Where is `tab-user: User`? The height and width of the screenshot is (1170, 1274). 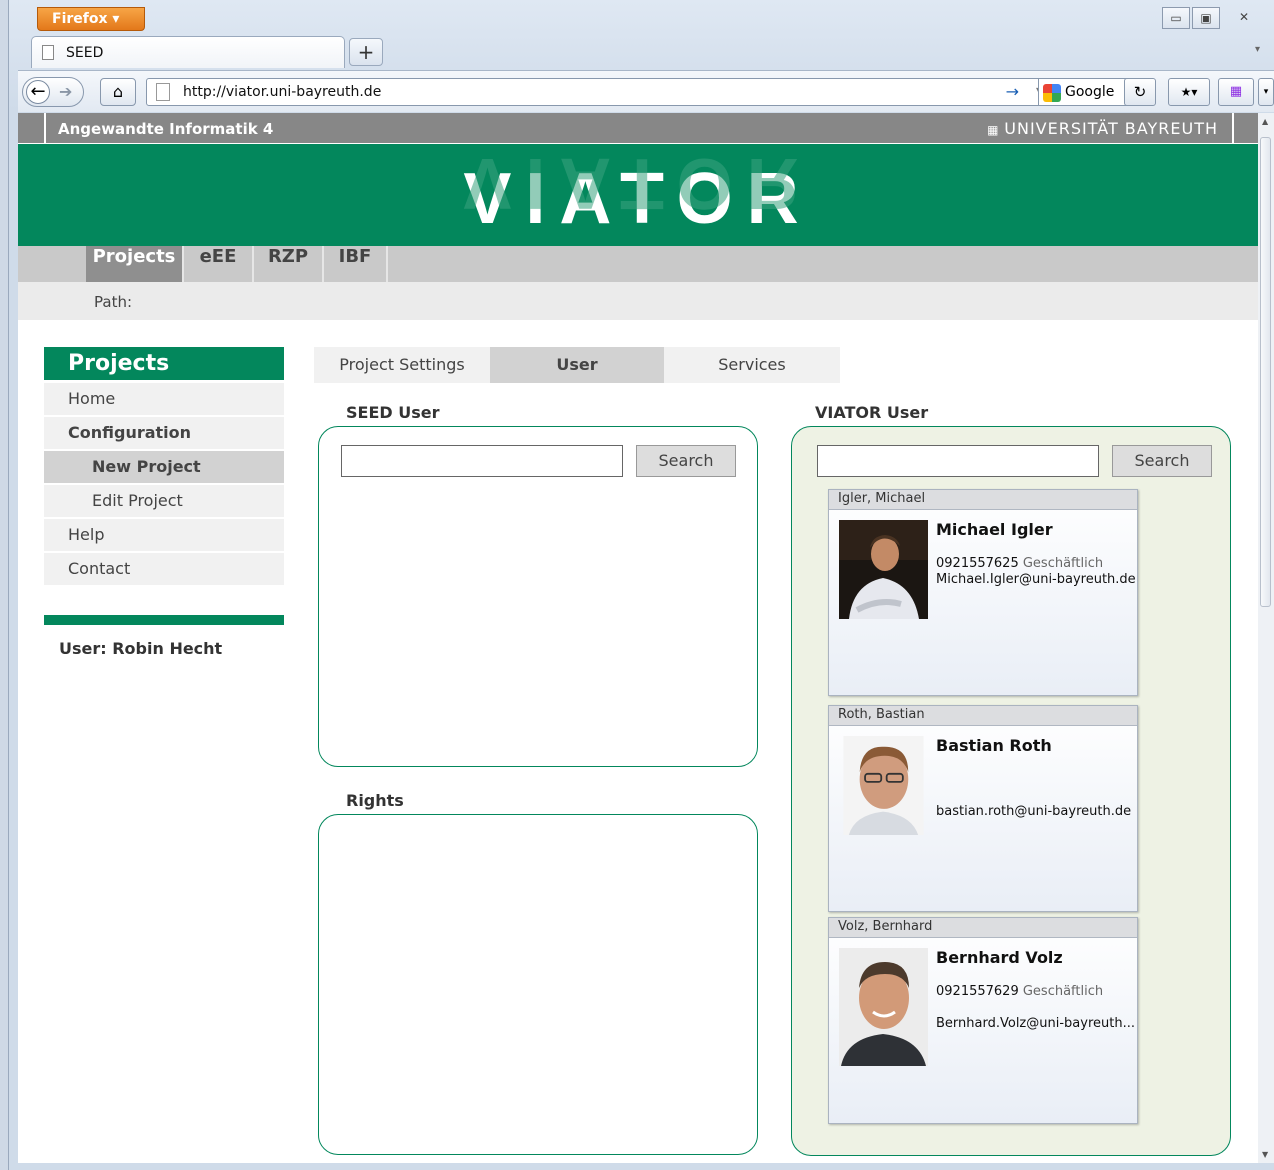
tab-user: User is located at coordinates (577, 365).